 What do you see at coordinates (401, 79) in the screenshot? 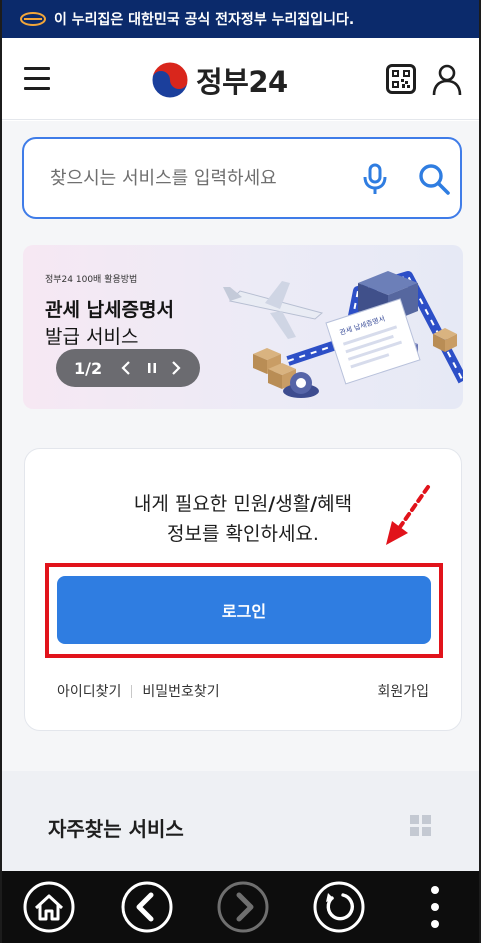
I see `qr-code-icon` at bounding box center [401, 79].